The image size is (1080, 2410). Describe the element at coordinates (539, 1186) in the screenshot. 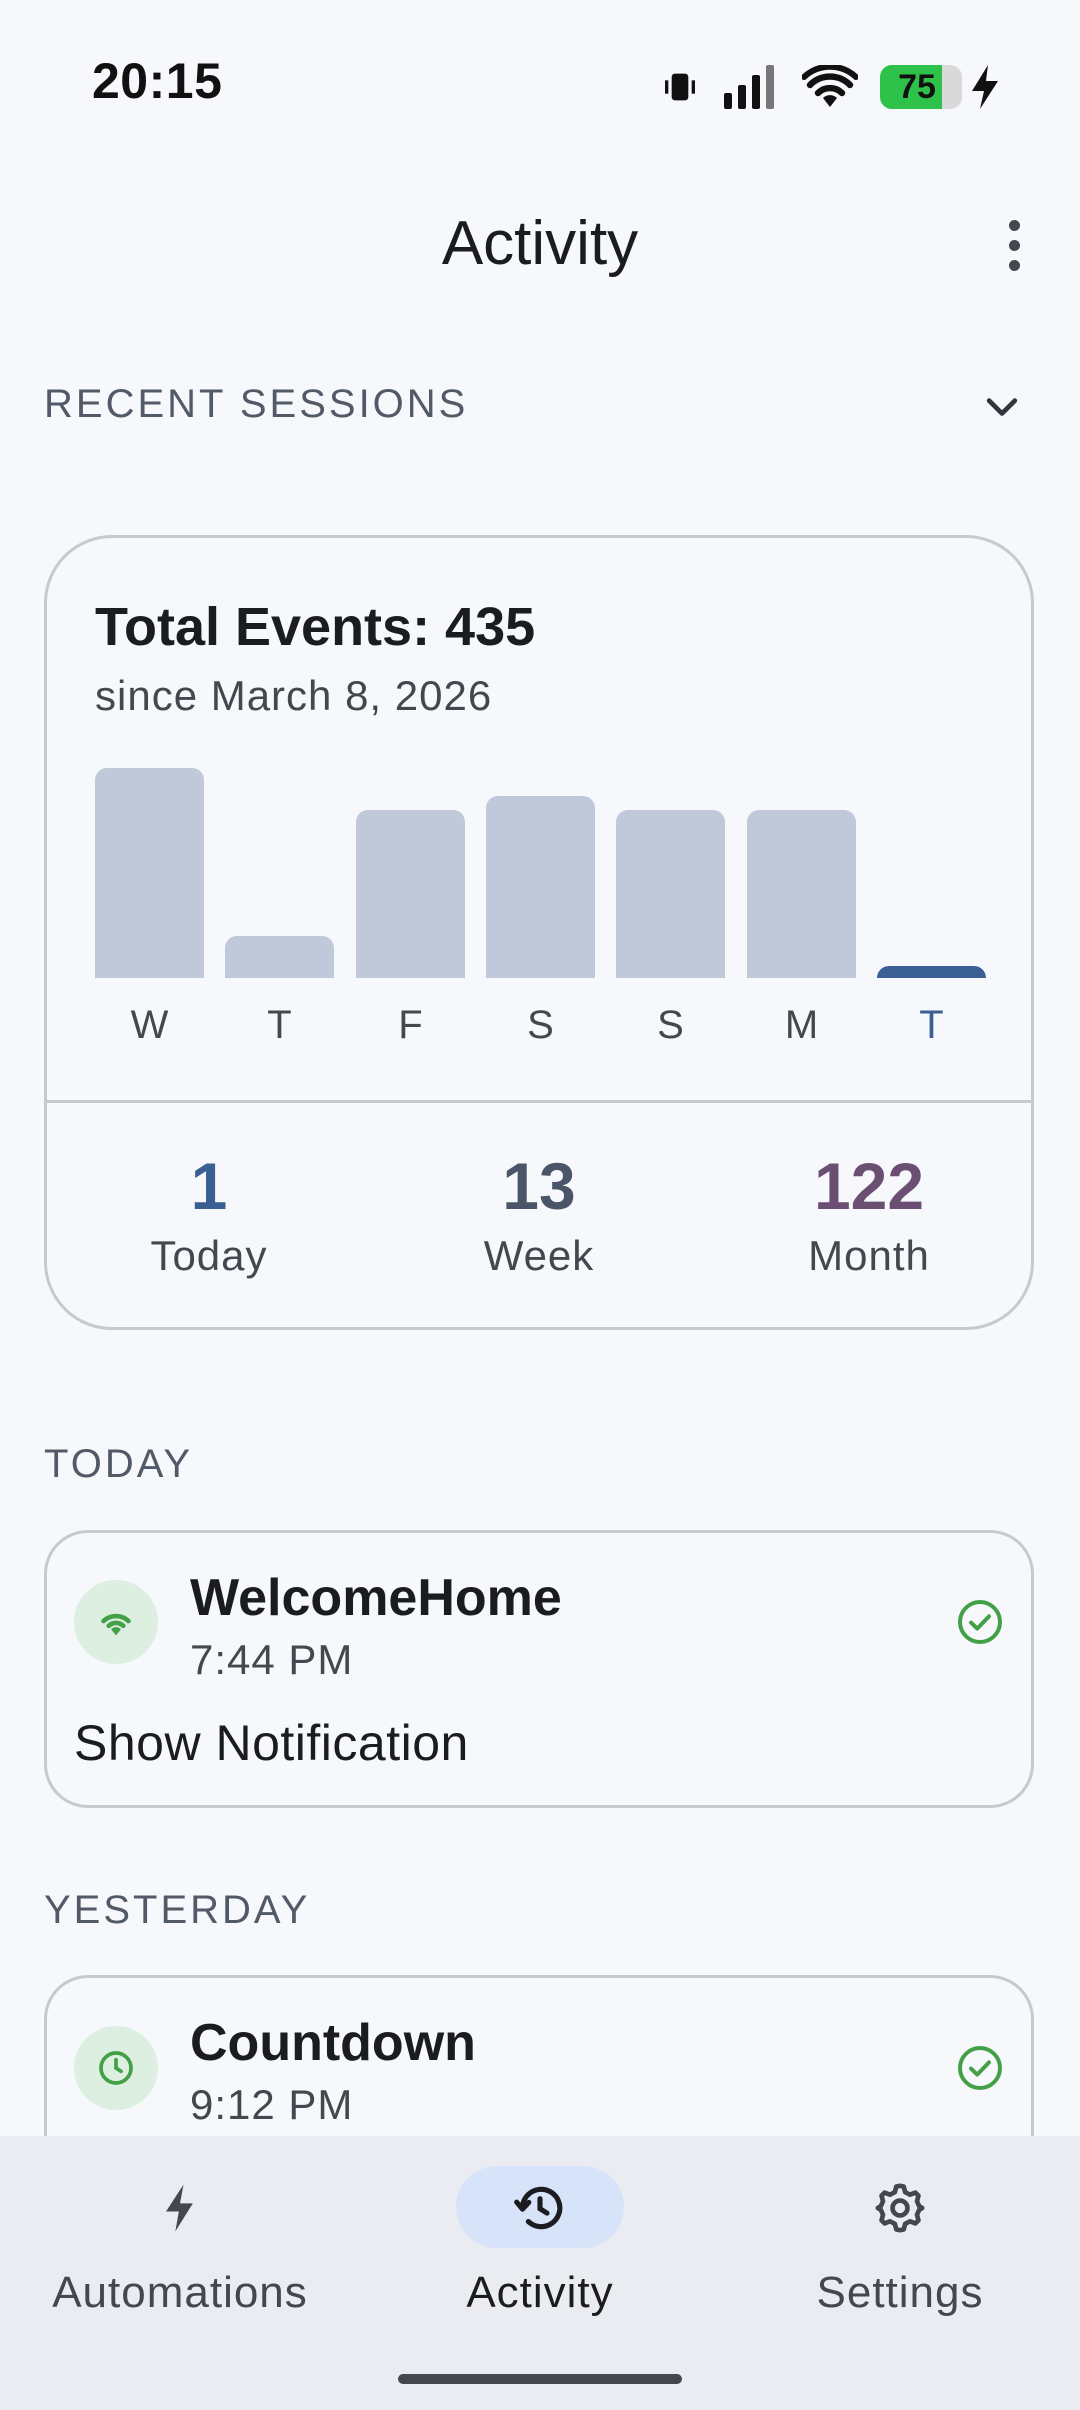

I see `stat-value: 13` at that location.